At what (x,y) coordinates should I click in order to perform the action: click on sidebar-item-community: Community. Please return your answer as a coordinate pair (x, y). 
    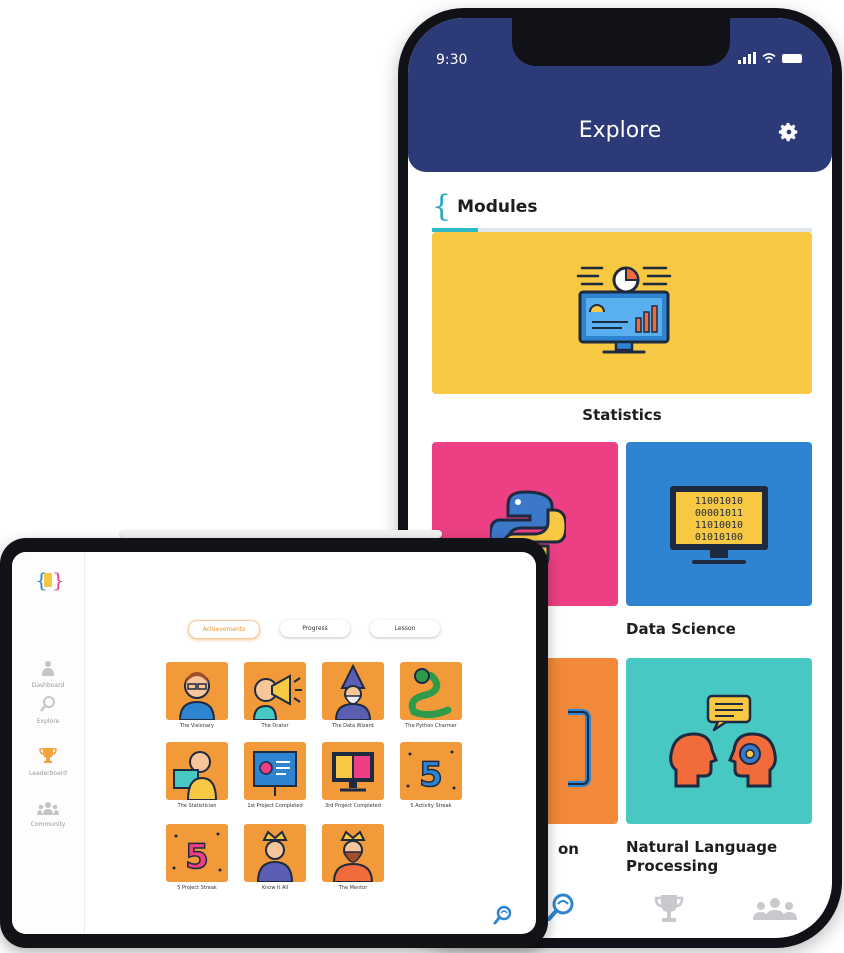
    Looking at the image, I should click on (48, 814).